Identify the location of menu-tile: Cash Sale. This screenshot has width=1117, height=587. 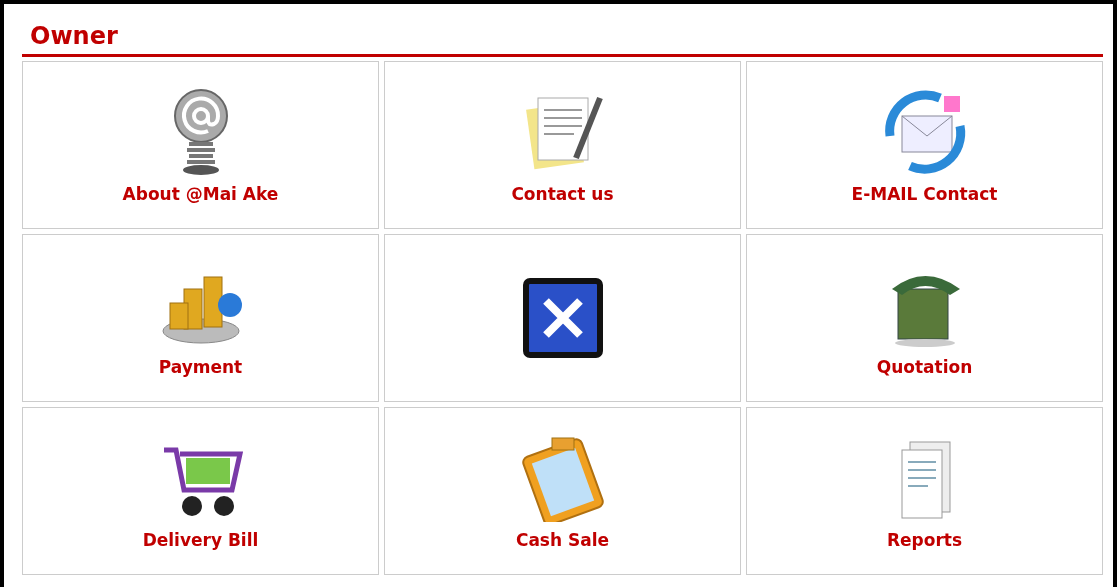
(562, 491).